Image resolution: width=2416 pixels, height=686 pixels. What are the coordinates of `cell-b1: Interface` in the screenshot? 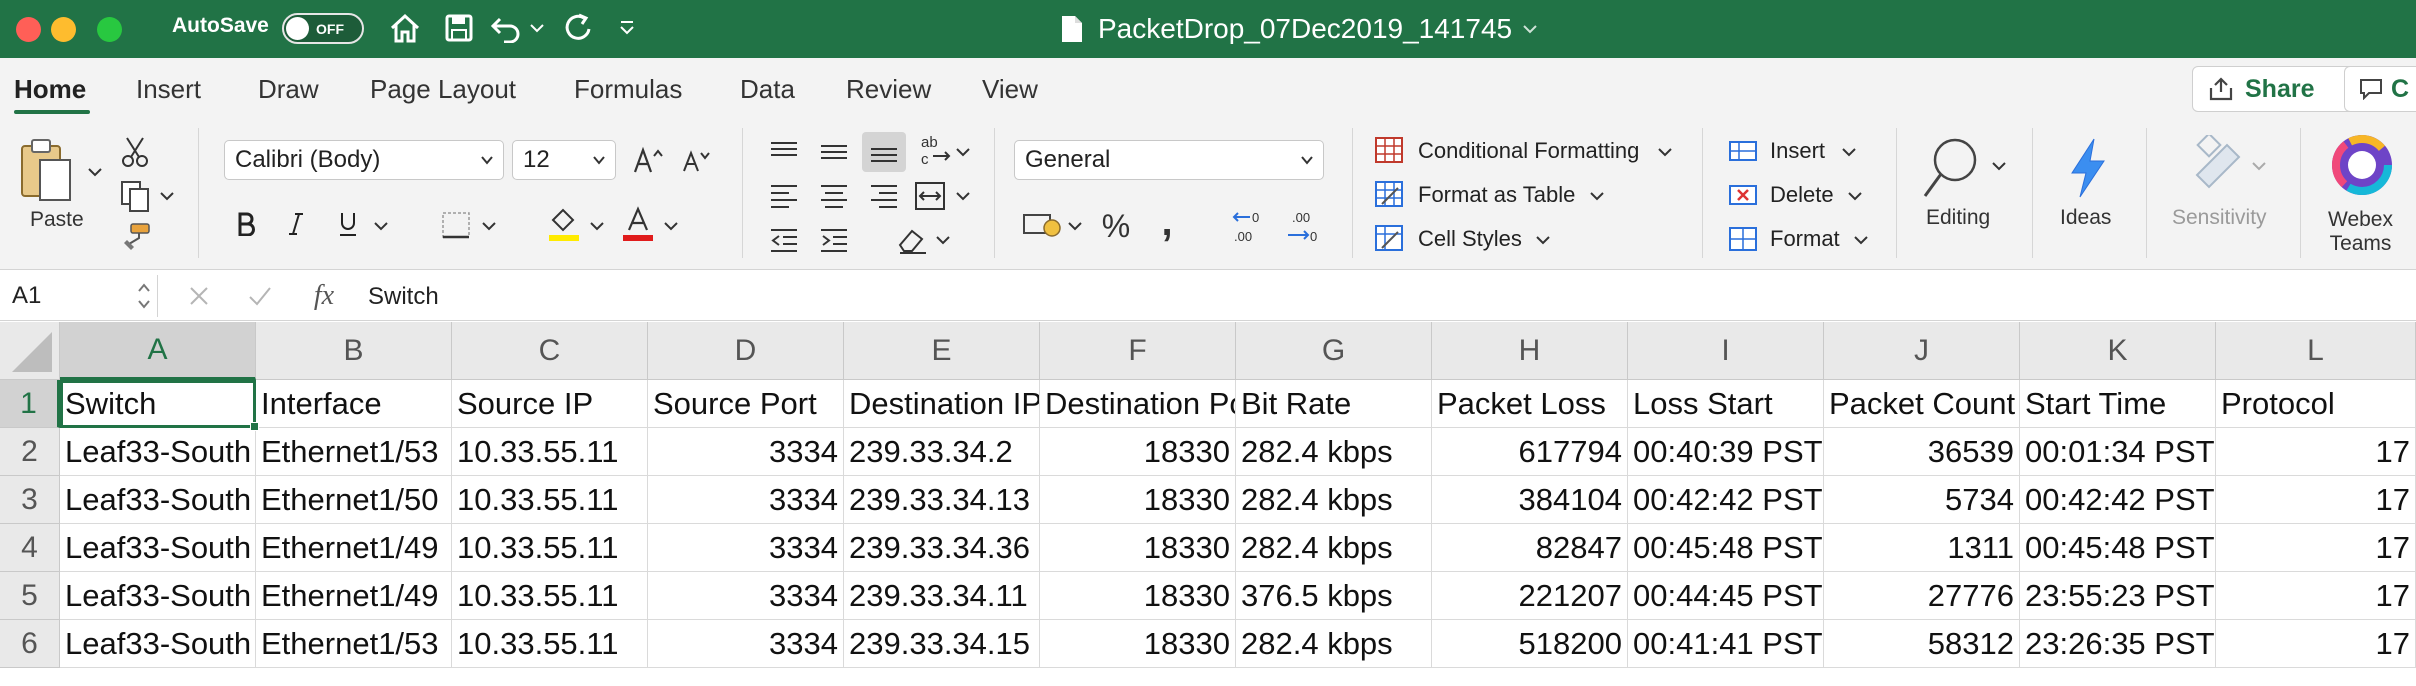 It's located at (354, 404).